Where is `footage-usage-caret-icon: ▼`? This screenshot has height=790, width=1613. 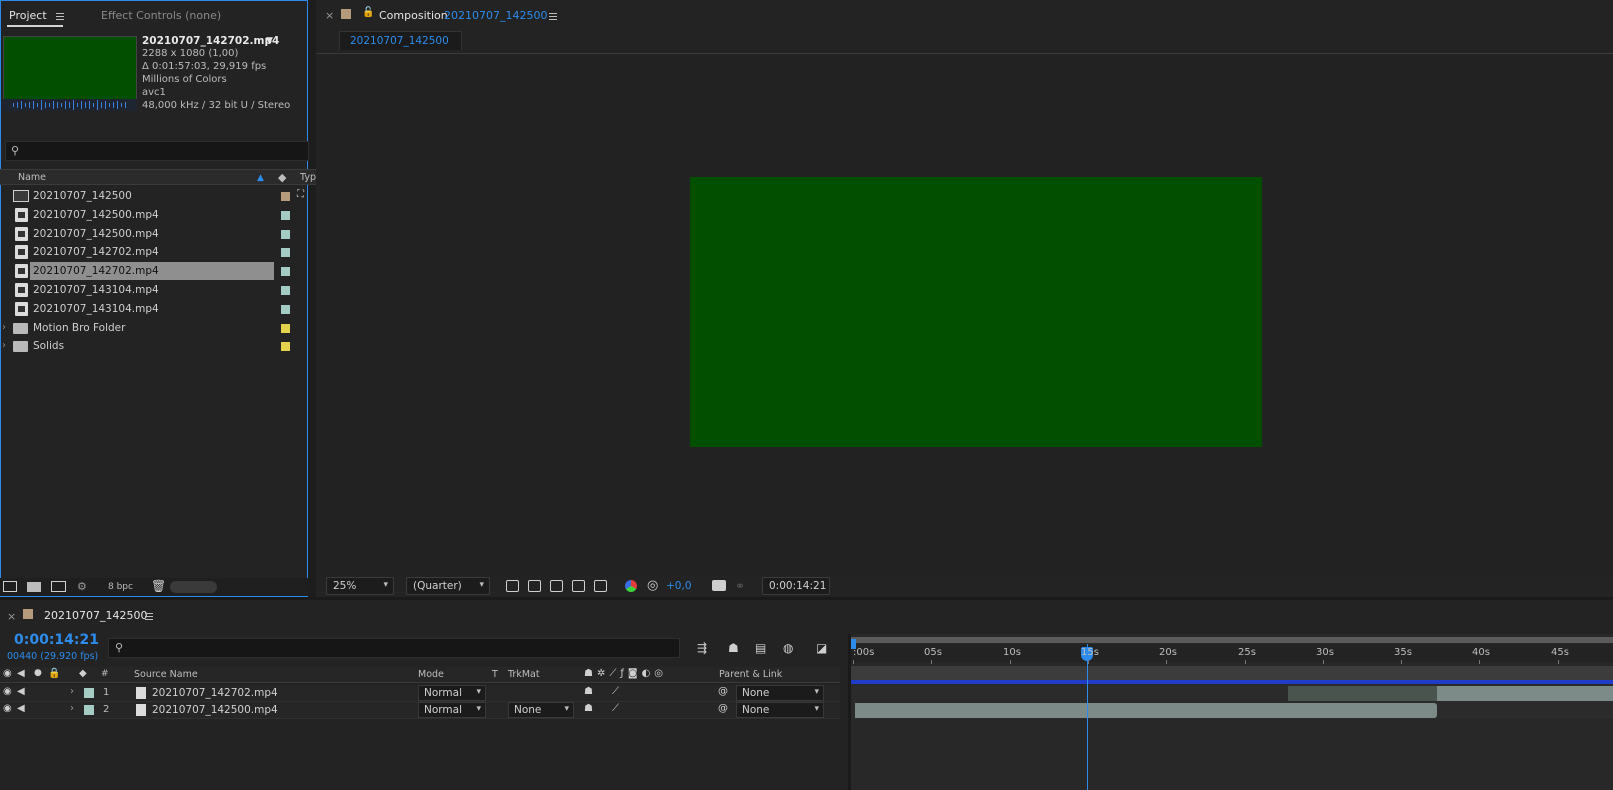 footage-usage-caret-icon: ▼ is located at coordinates (269, 41).